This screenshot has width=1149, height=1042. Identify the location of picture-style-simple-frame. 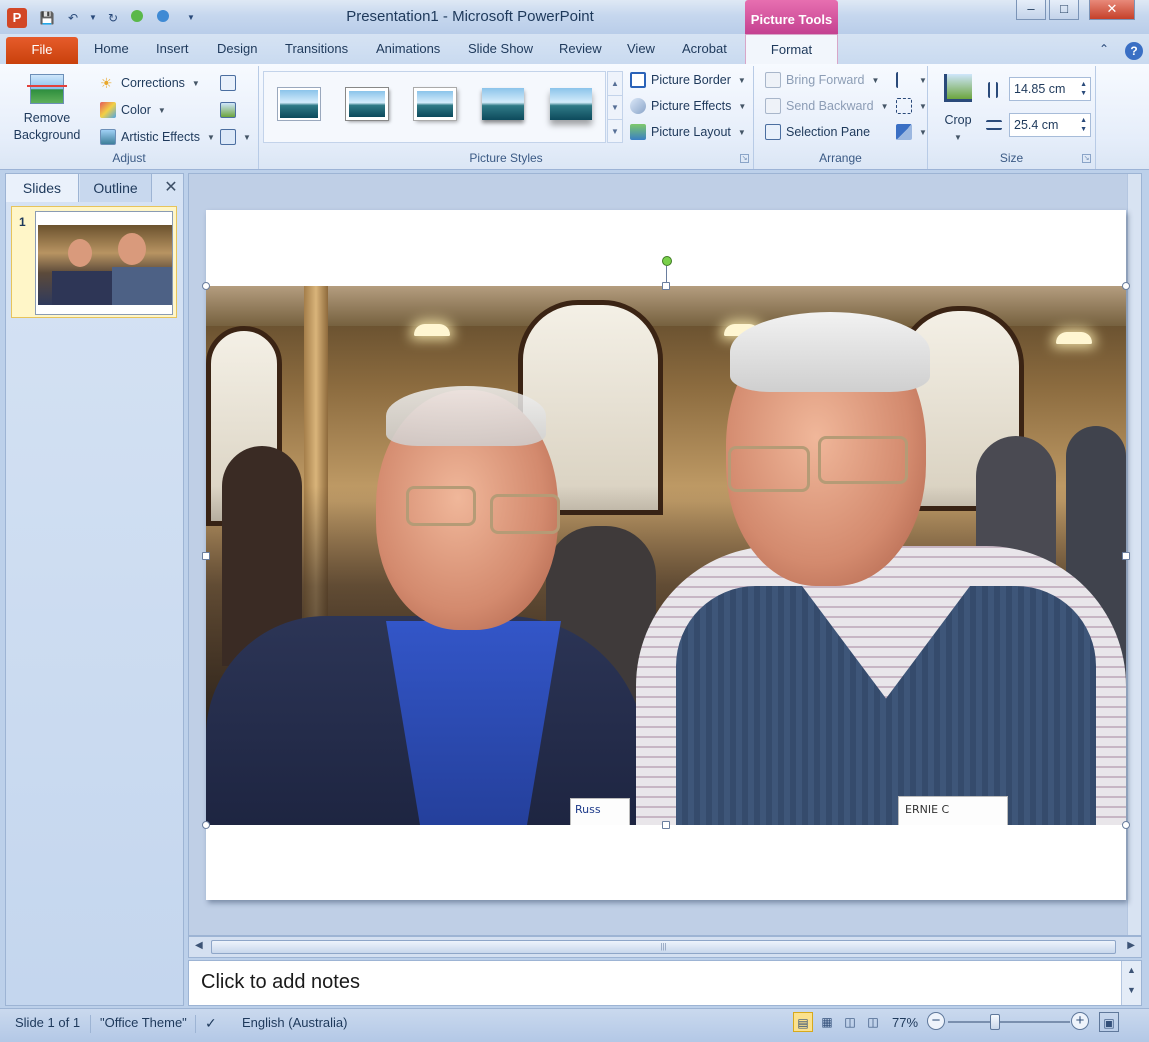
(299, 104).